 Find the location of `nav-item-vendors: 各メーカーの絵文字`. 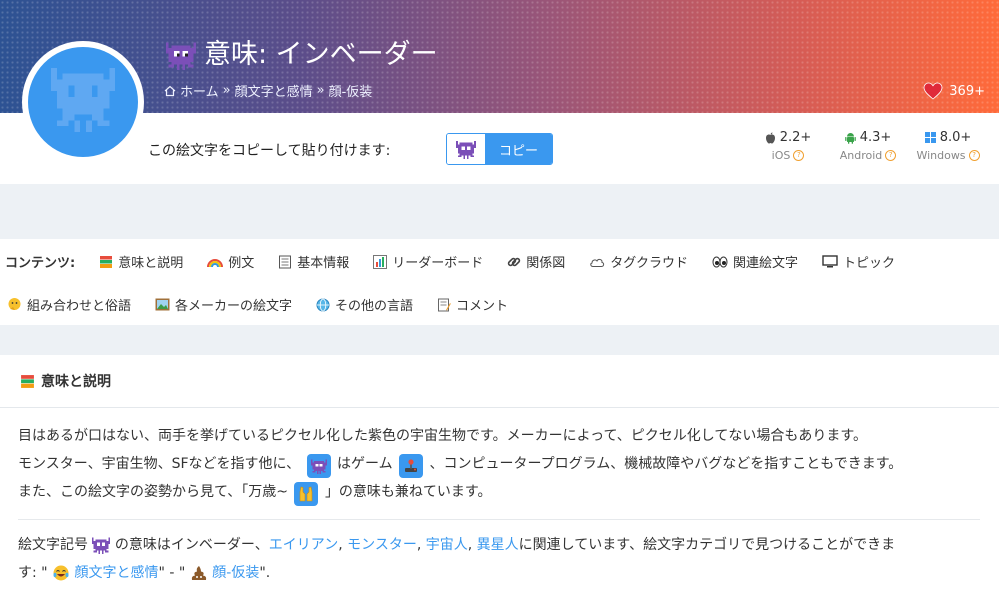

nav-item-vendors: 各メーカーの絵文字 is located at coordinates (223, 304).